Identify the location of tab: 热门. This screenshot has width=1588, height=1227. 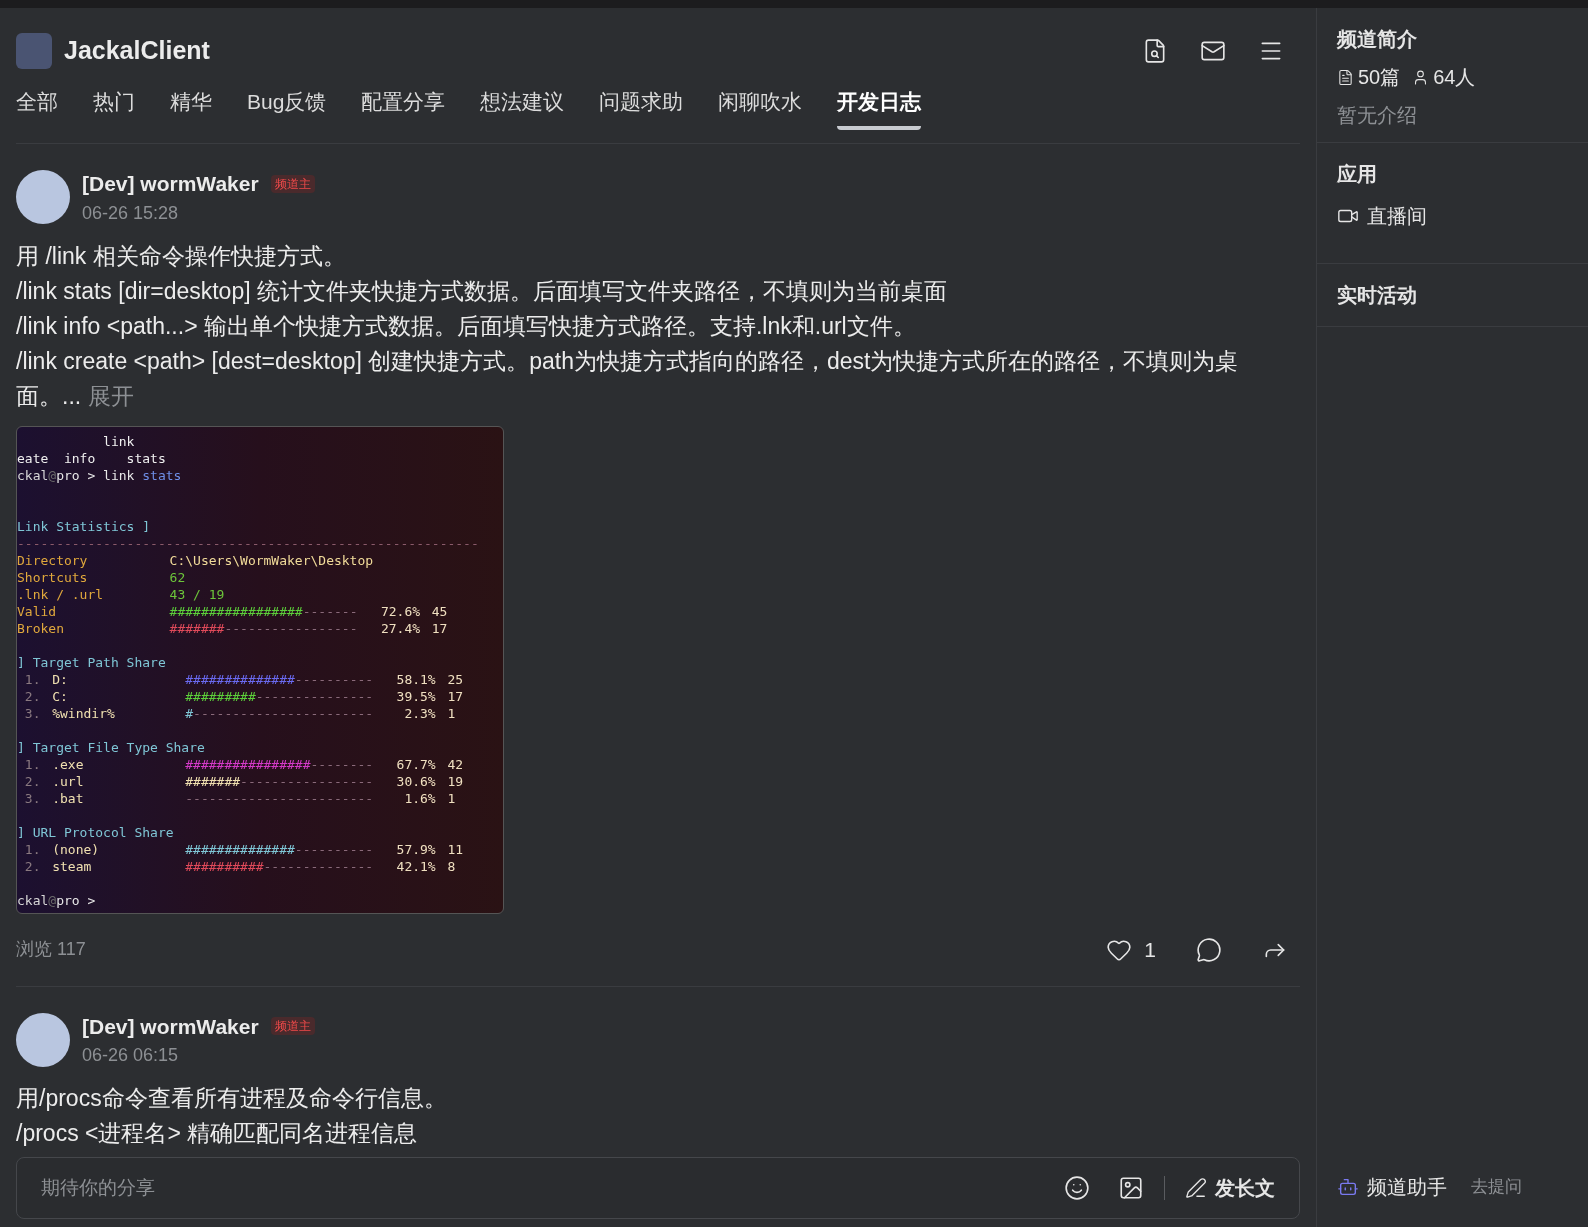
(114, 108).